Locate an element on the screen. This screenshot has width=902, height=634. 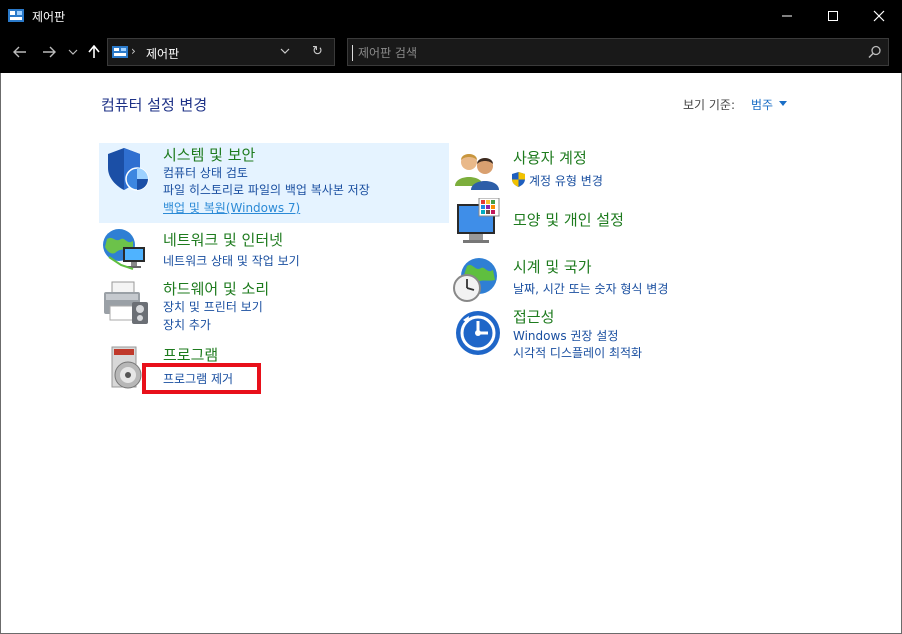
dropdown-arrow-icon is located at coordinates (783, 103).